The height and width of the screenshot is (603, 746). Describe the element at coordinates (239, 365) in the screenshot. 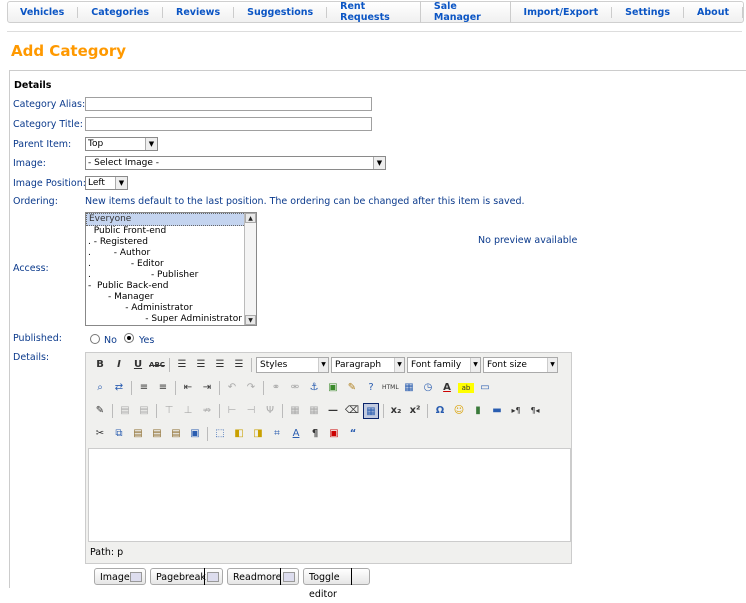

I see `align-justify-icon: ☰` at that location.